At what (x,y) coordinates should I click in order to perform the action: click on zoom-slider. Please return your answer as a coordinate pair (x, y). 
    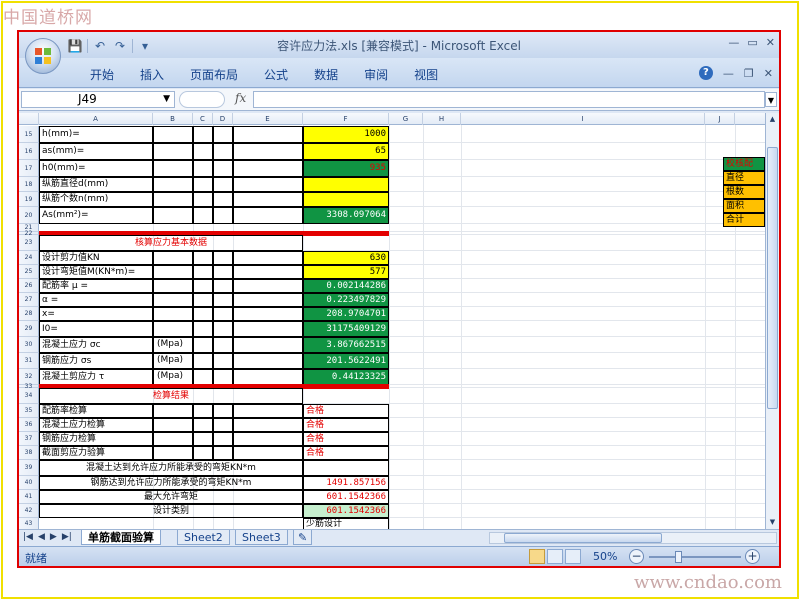
    Looking at the image, I should click on (695, 557).